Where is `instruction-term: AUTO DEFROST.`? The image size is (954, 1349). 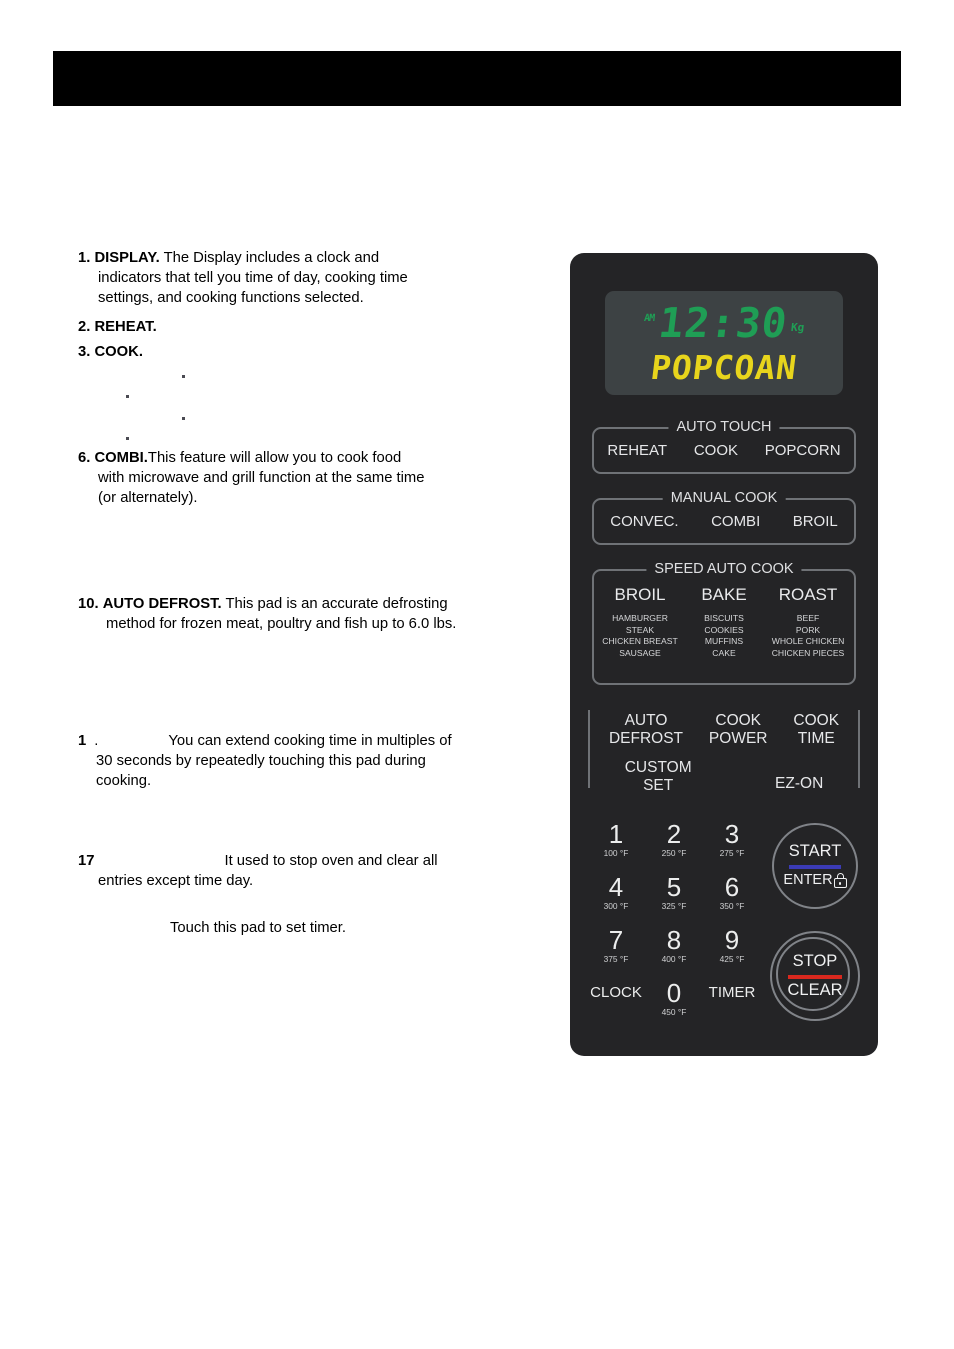
instruction-term: AUTO DEFROST. is located at coordinates (162, 604).